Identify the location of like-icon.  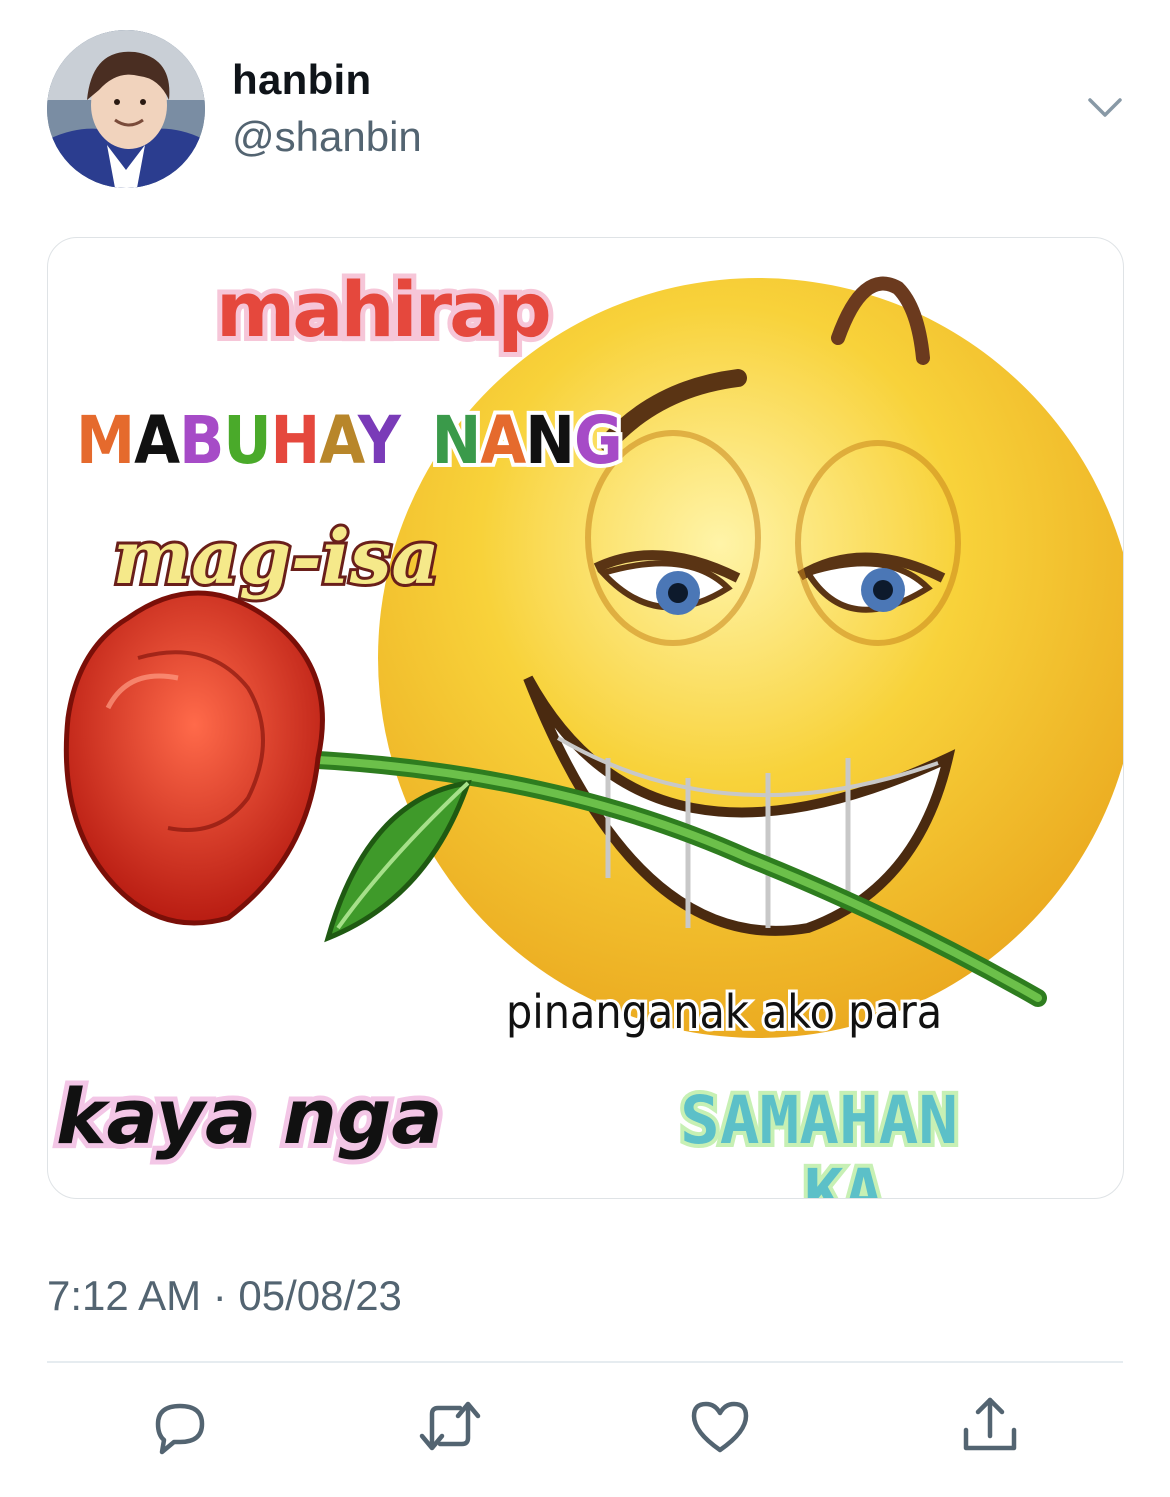
(720, 1426).